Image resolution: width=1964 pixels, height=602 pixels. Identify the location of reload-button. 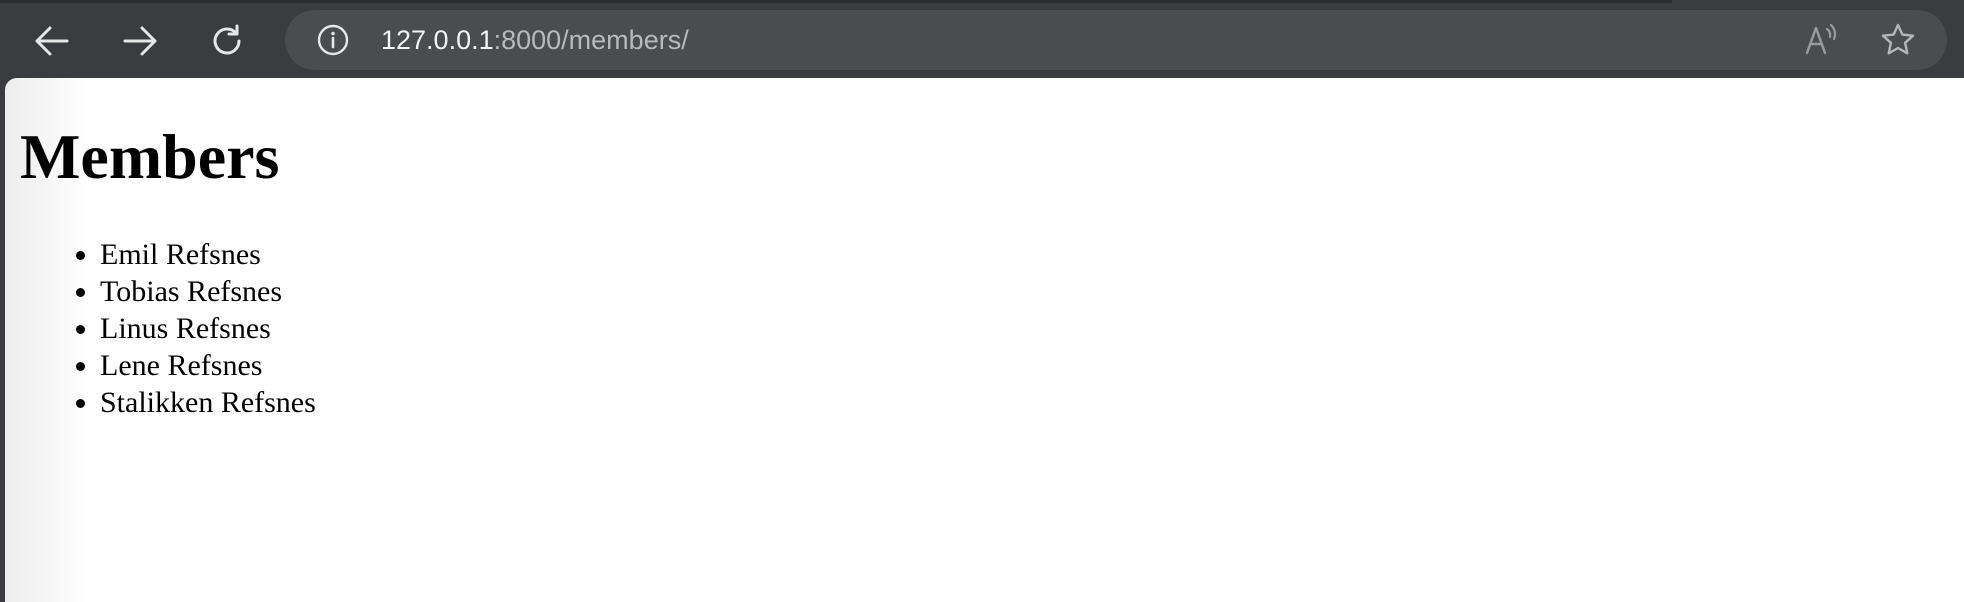
(227, 41).